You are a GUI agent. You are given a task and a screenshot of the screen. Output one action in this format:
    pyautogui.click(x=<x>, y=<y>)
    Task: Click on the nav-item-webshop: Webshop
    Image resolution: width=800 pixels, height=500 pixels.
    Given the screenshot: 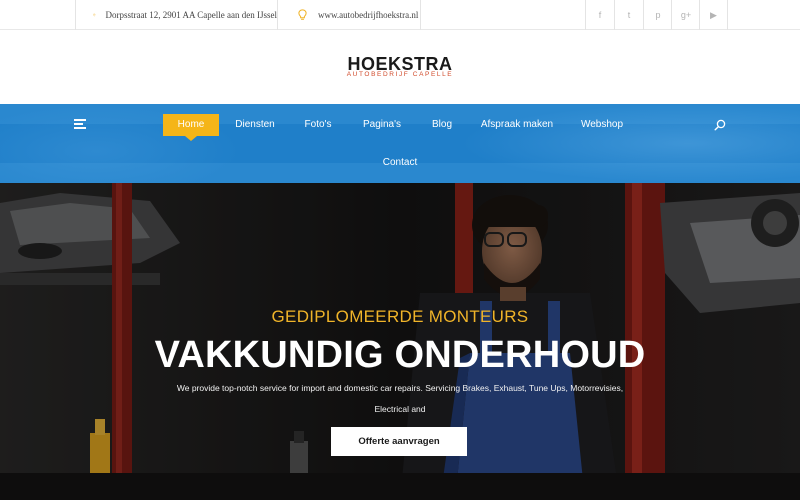 What is the action you would take?
    pyautogui.click(x=602, y=125)
    